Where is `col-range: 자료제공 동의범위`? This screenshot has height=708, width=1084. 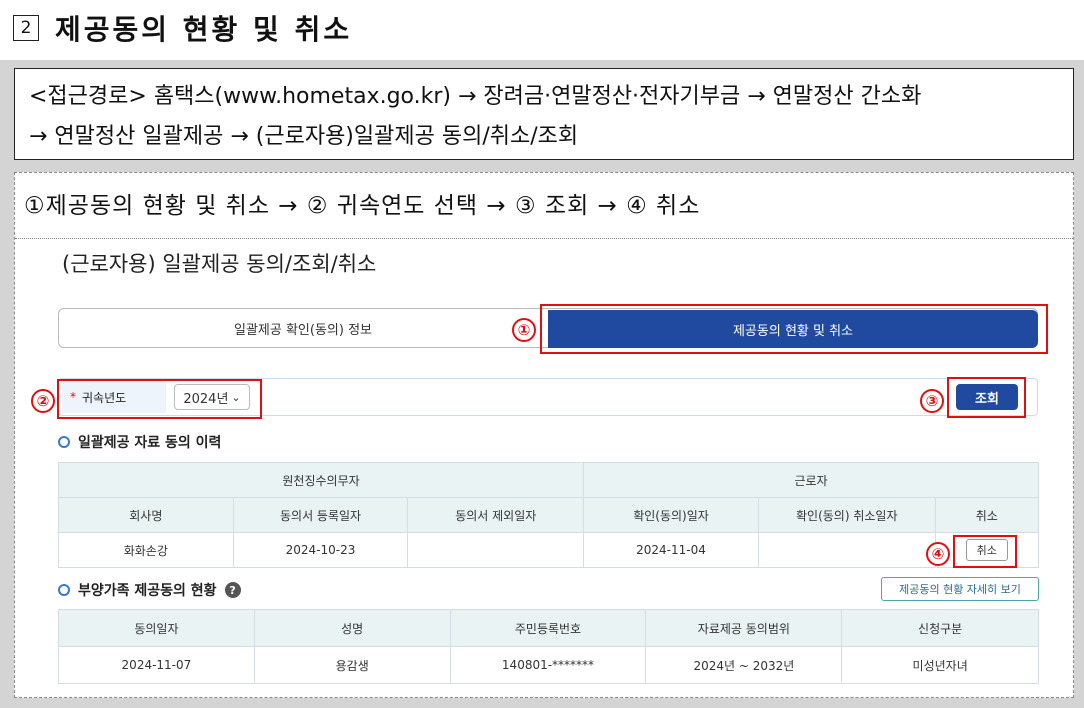
col-range: 자료제공 동의범위 is located at coordinates (744, 628).